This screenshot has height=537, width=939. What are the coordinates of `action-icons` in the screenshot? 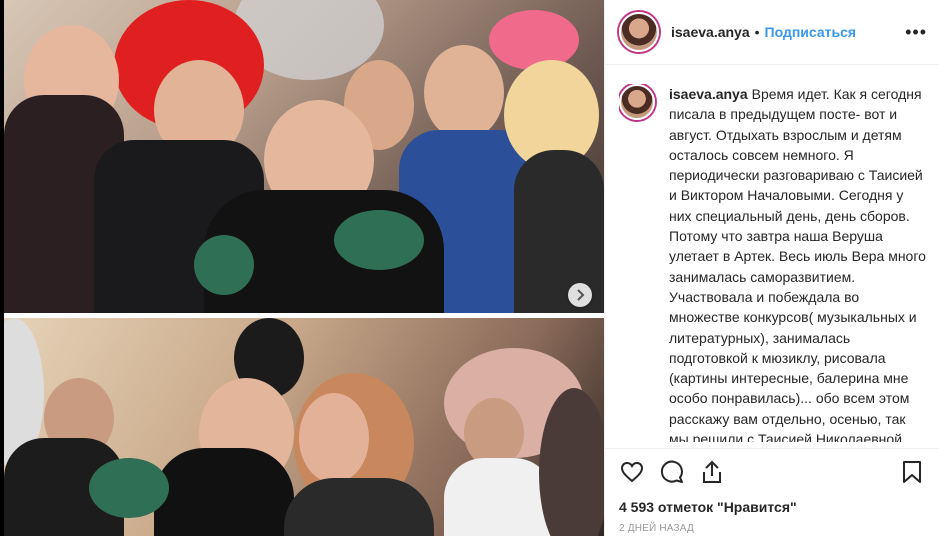 It's located at (772, 468).